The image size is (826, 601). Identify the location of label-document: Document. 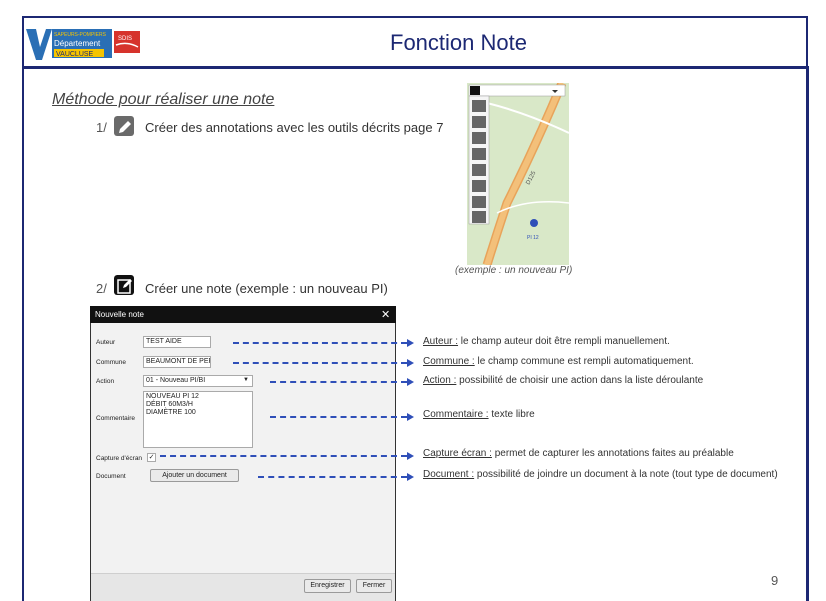
(111, 476).